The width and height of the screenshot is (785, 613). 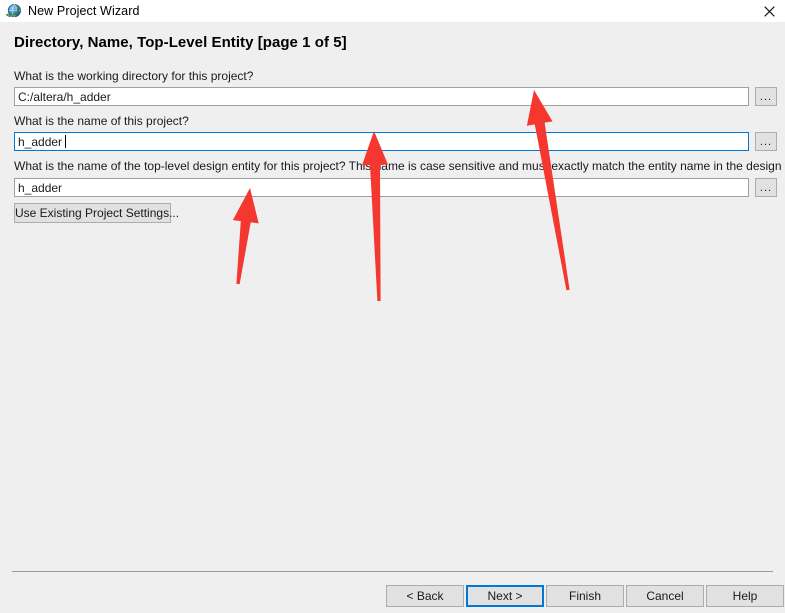 I want to click on top-level-entity-input, so click(x=381, y=187).